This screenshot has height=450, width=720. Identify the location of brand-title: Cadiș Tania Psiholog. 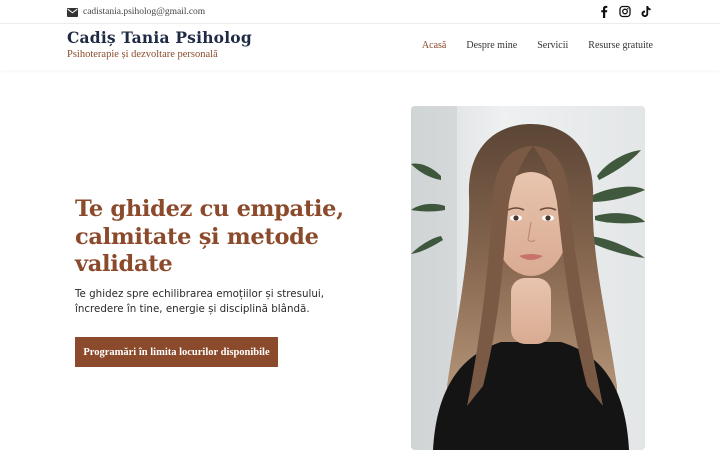
(159, 37).